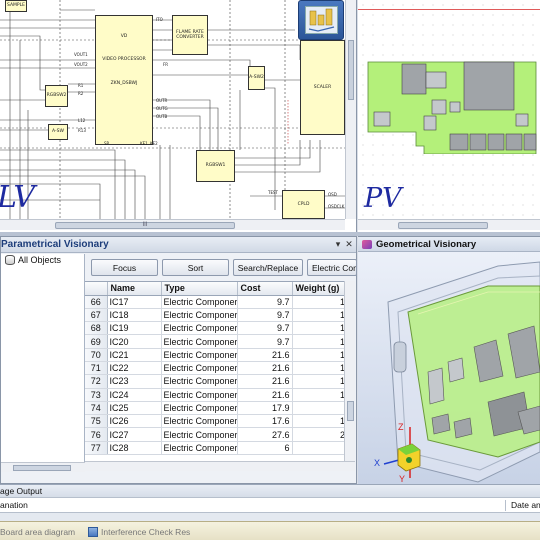 The width and height of the screenshot is (540, 540). What do you see at coordinates (56, 96) in the screenshot?
I see `block-rgb-sw2: RGBSW2` at bounding box center [56, 96].